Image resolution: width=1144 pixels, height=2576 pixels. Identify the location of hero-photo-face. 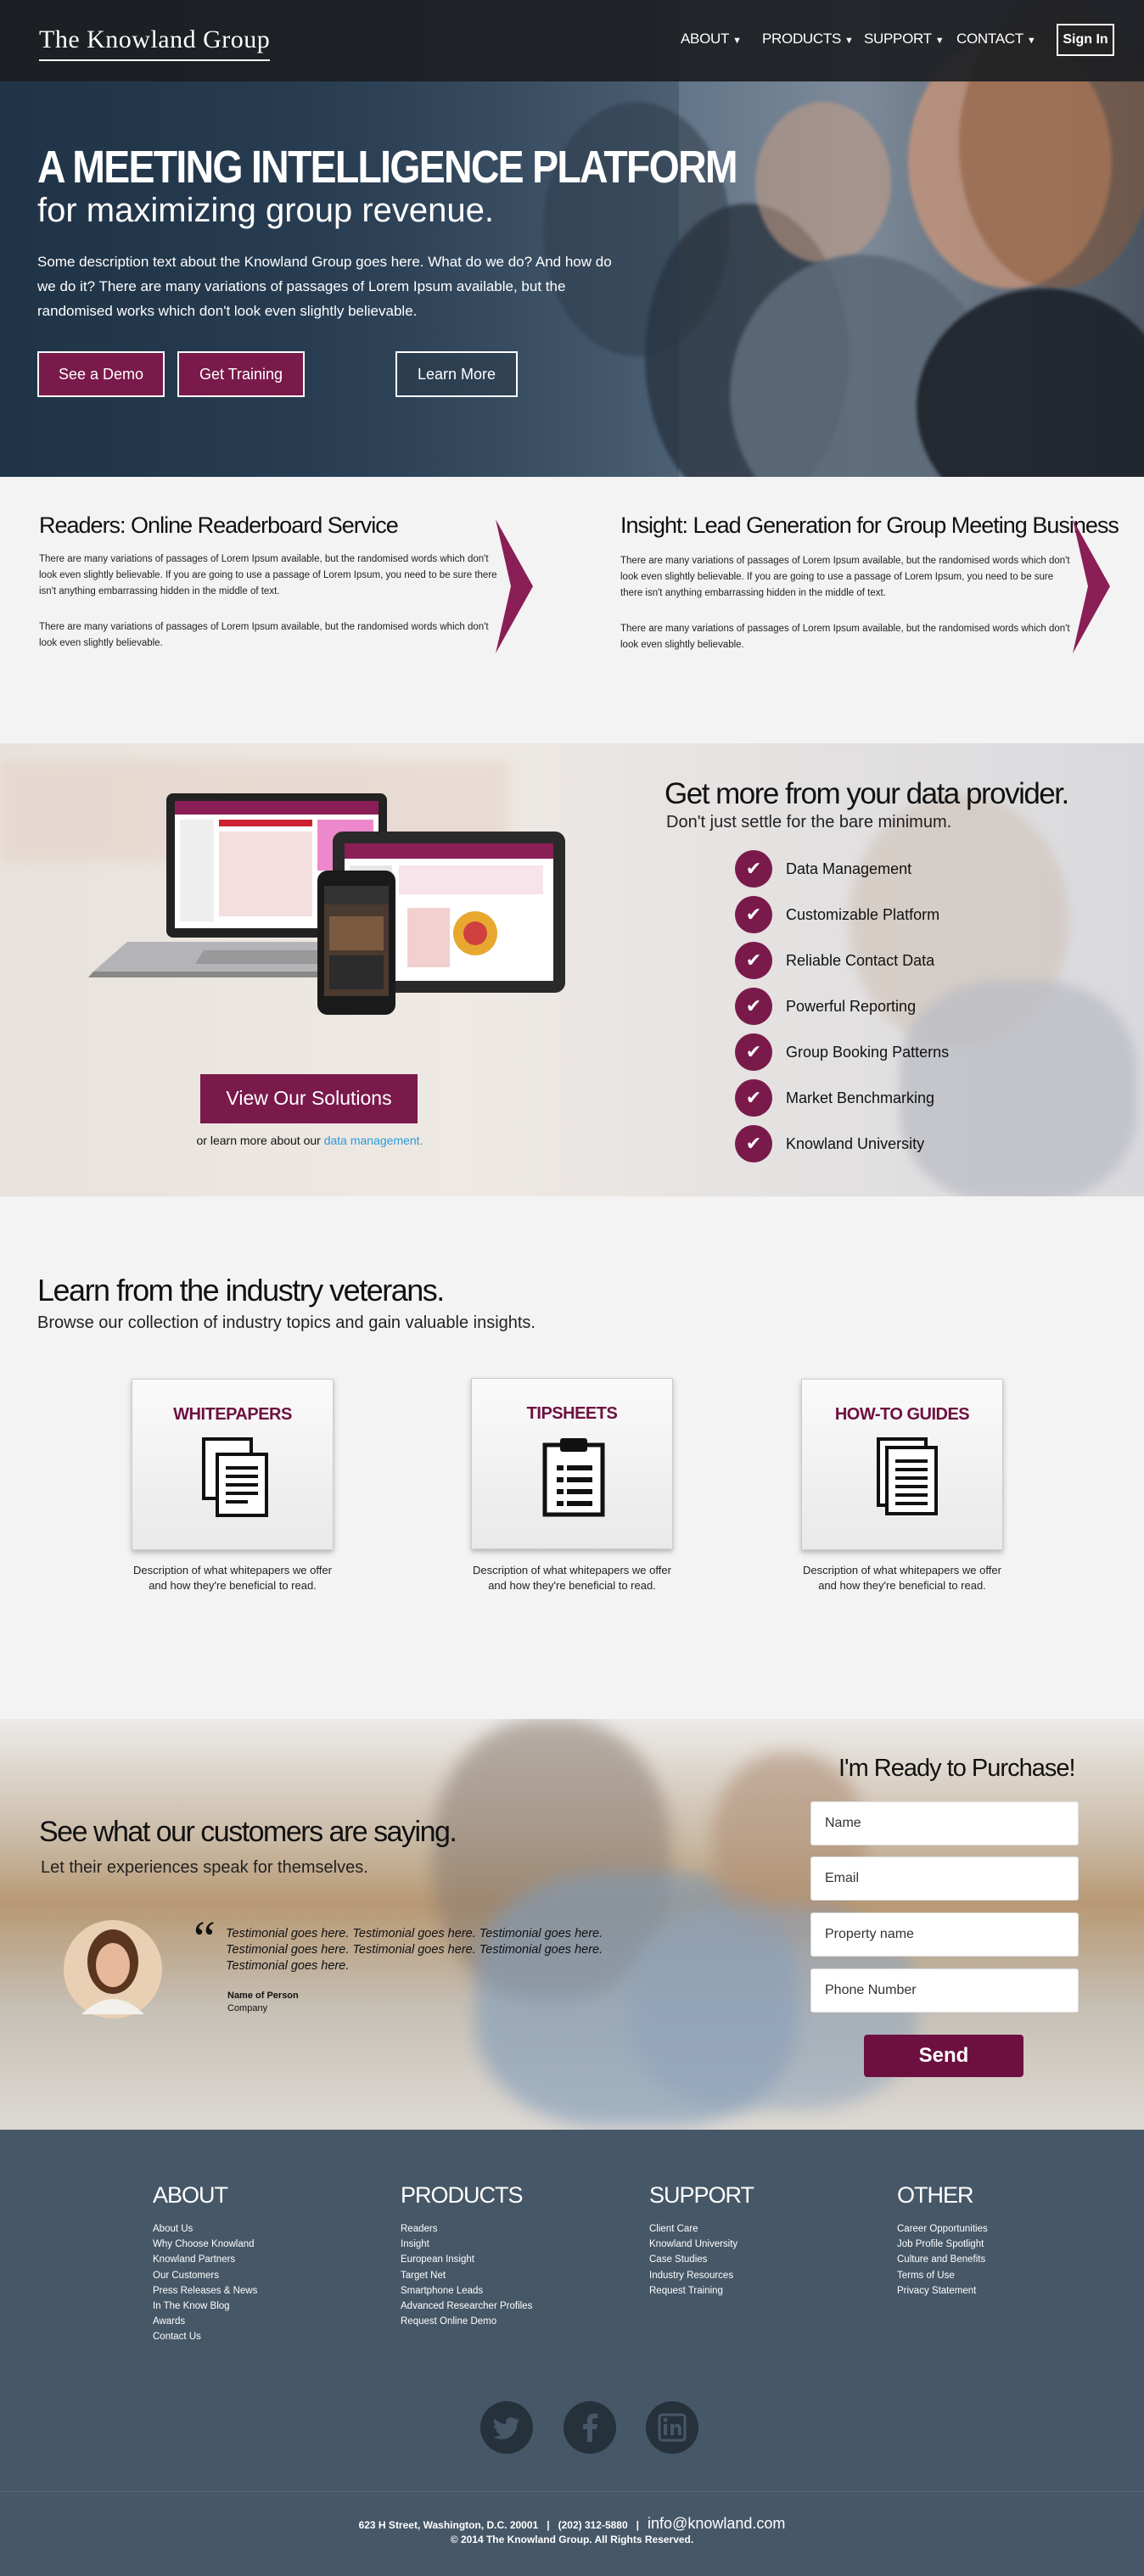
(823, 182).